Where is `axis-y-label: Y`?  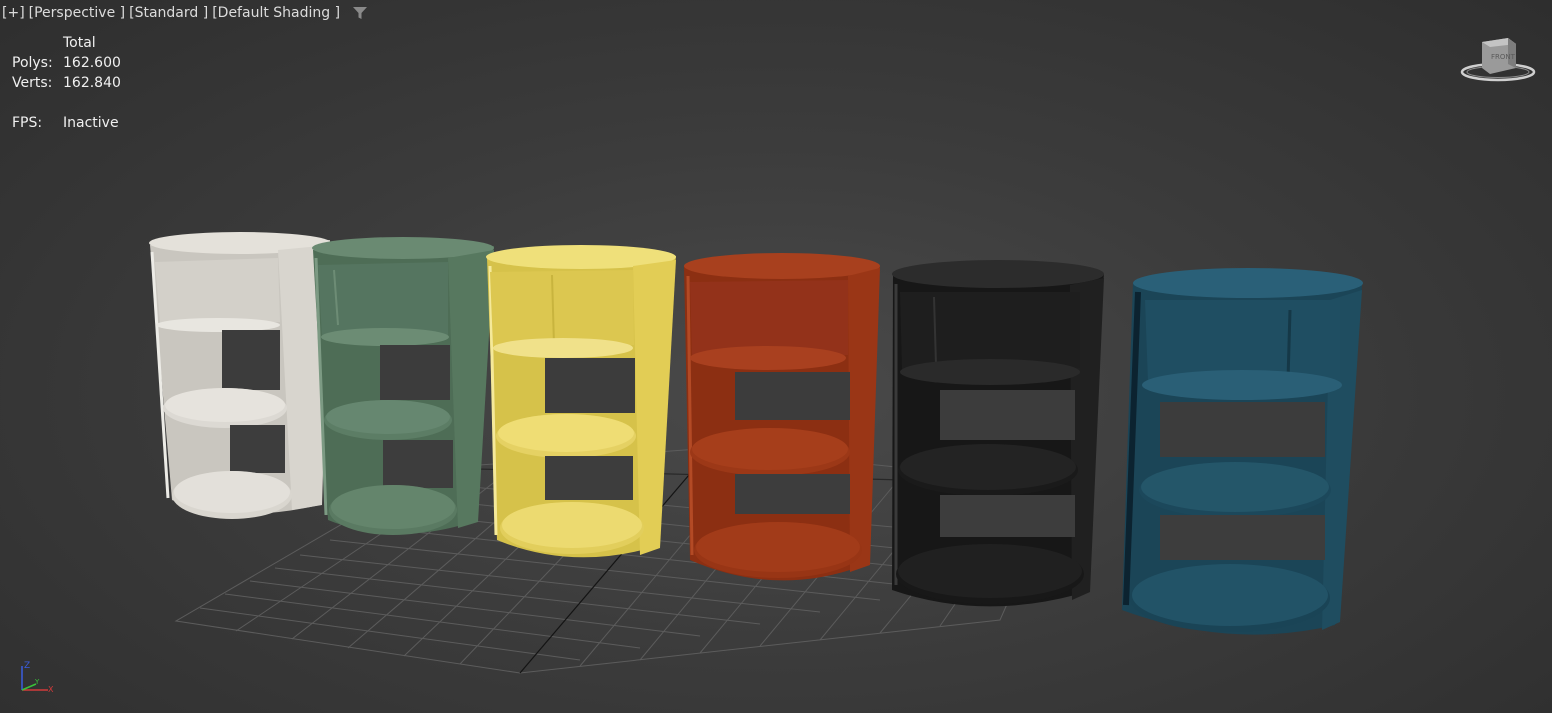 axis-y-label: Y is located at coordinates (37, 682).